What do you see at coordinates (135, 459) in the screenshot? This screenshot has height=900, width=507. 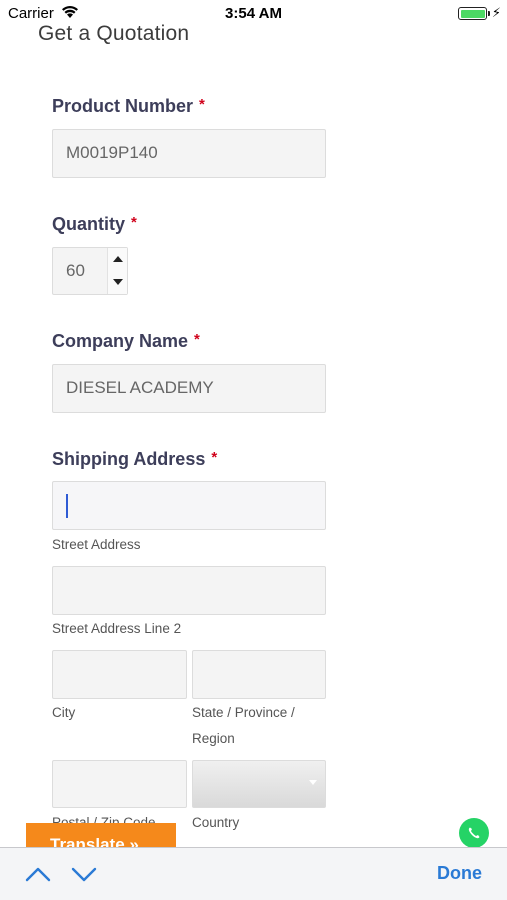 I see `shipping-address-label: Shipping Address *` at bounding box center [135, 459].